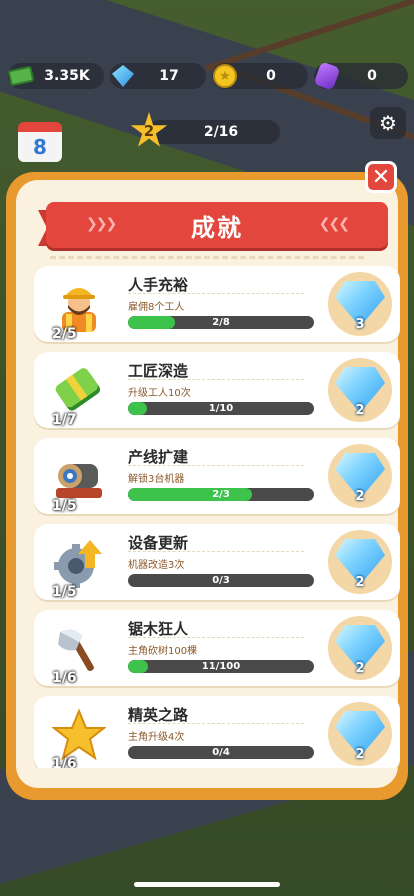  Describe the element at coordinates (169, 76) in the screenshot. I see `gem-value: 17` at that location.